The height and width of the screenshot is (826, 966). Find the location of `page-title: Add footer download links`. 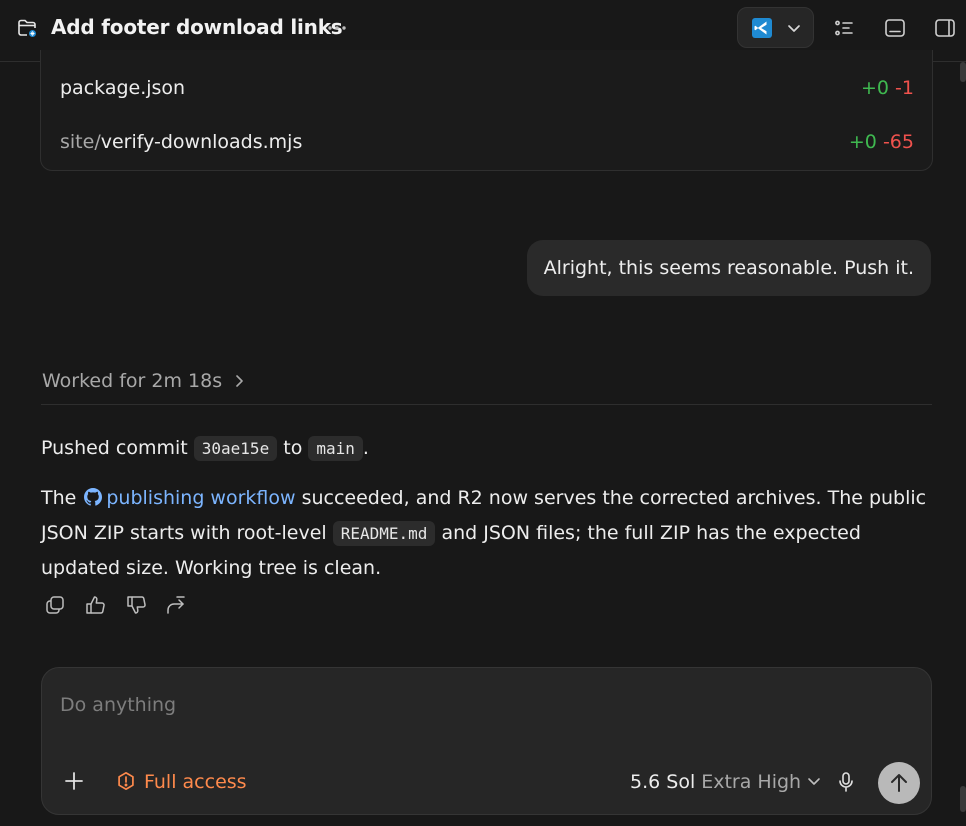

page-title: Add footer download links is located at coordinates (197, 27).